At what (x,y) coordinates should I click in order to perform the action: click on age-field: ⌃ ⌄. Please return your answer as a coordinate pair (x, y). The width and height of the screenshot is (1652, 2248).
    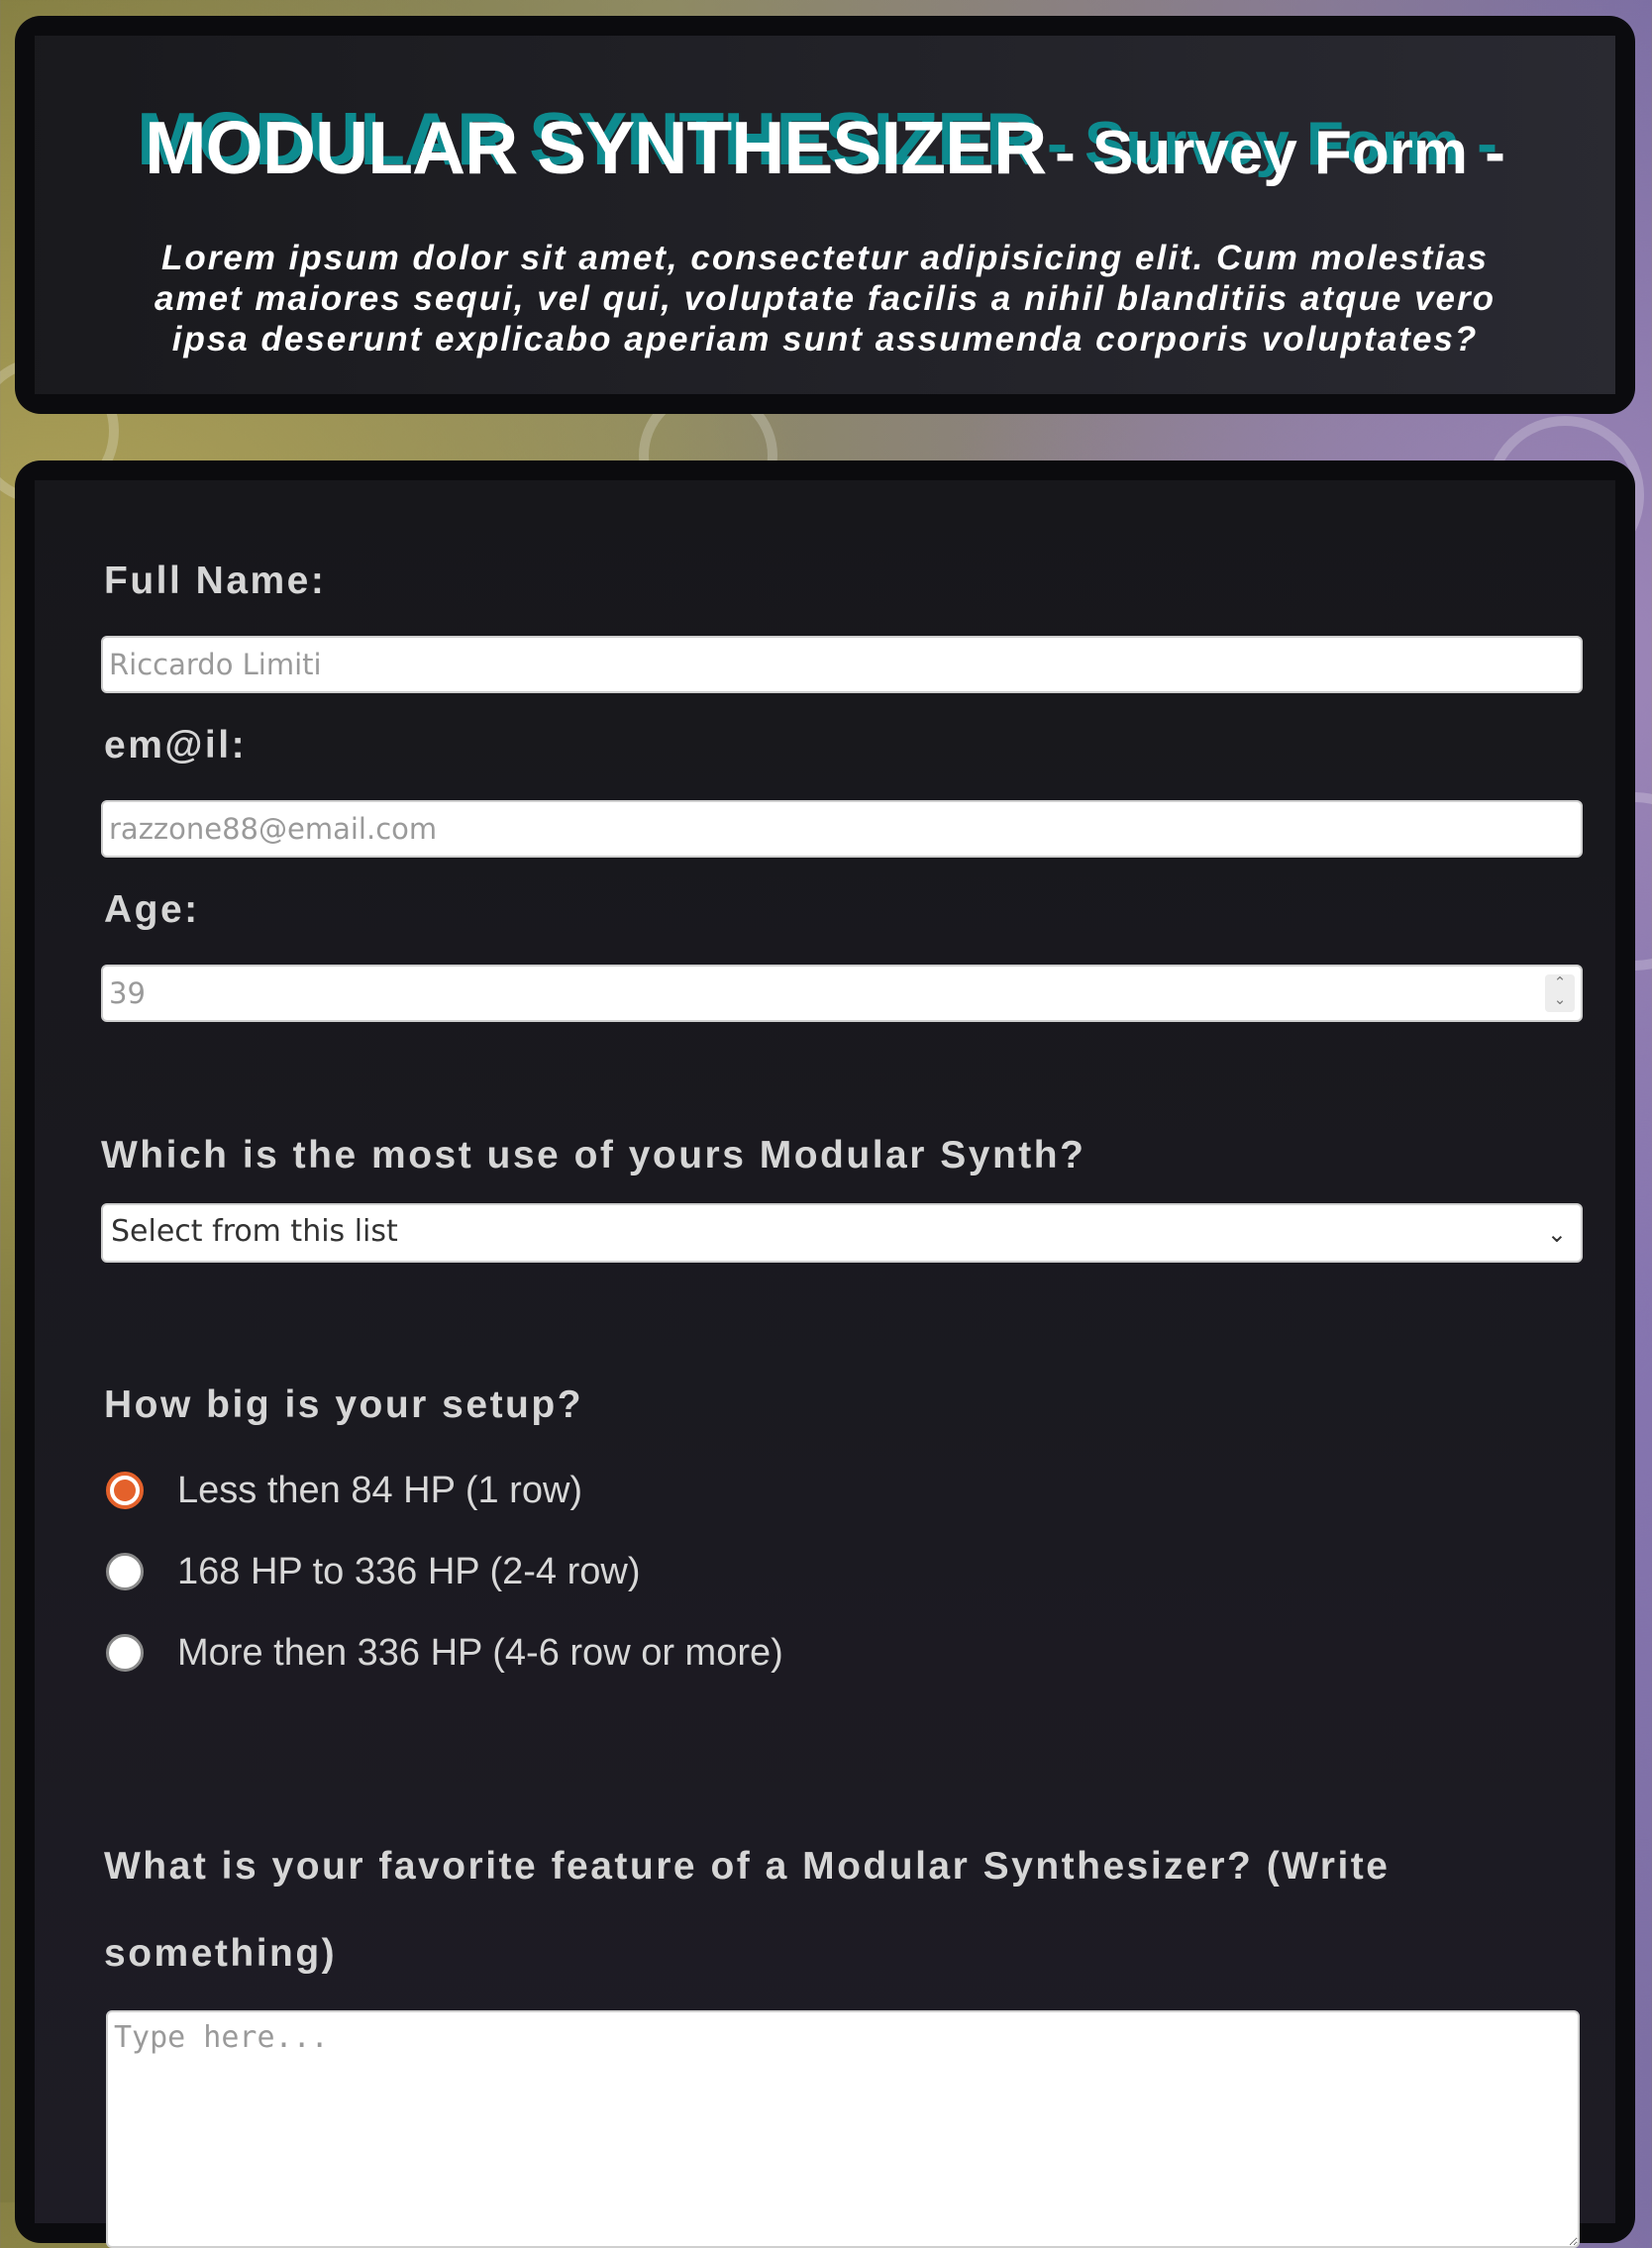
    Looking at the image, I should click on (842, 993).